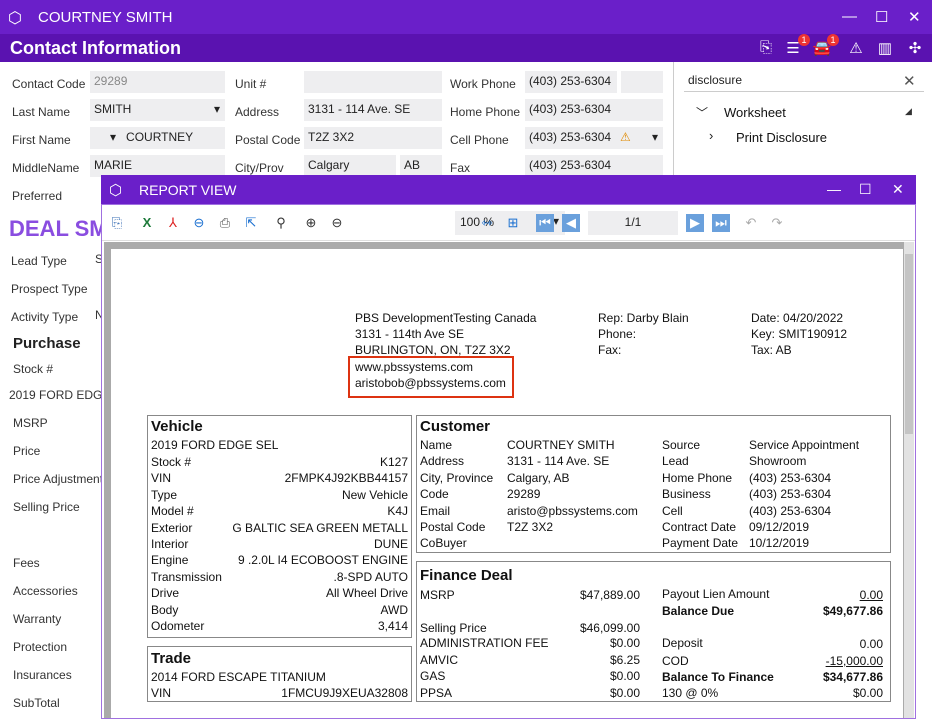 The height and width of the screenshot is (722, 932). I want to click on prospect-type-label: Prospect Type, so click(49, 289).